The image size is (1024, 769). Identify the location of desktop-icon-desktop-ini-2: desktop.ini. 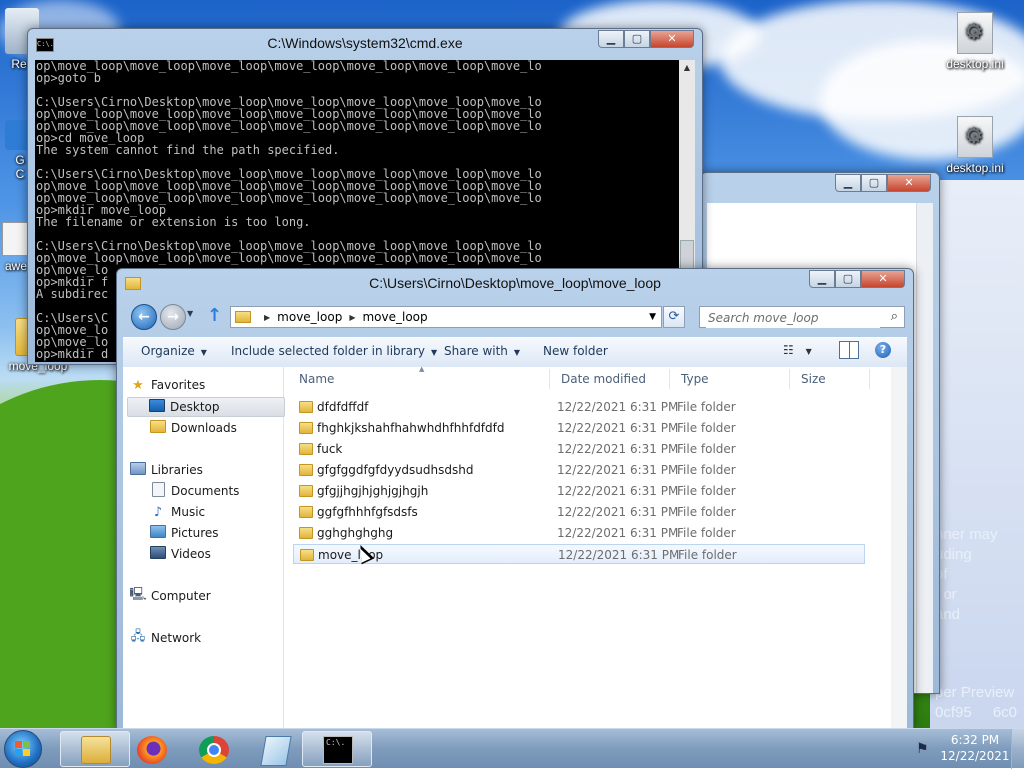
(975, 145).